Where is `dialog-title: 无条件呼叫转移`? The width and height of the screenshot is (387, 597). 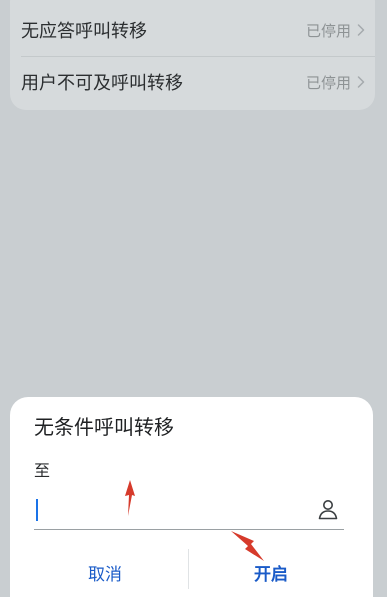 dialog-title: 无条件呼叫转移 is located at coordinates (104, 427).